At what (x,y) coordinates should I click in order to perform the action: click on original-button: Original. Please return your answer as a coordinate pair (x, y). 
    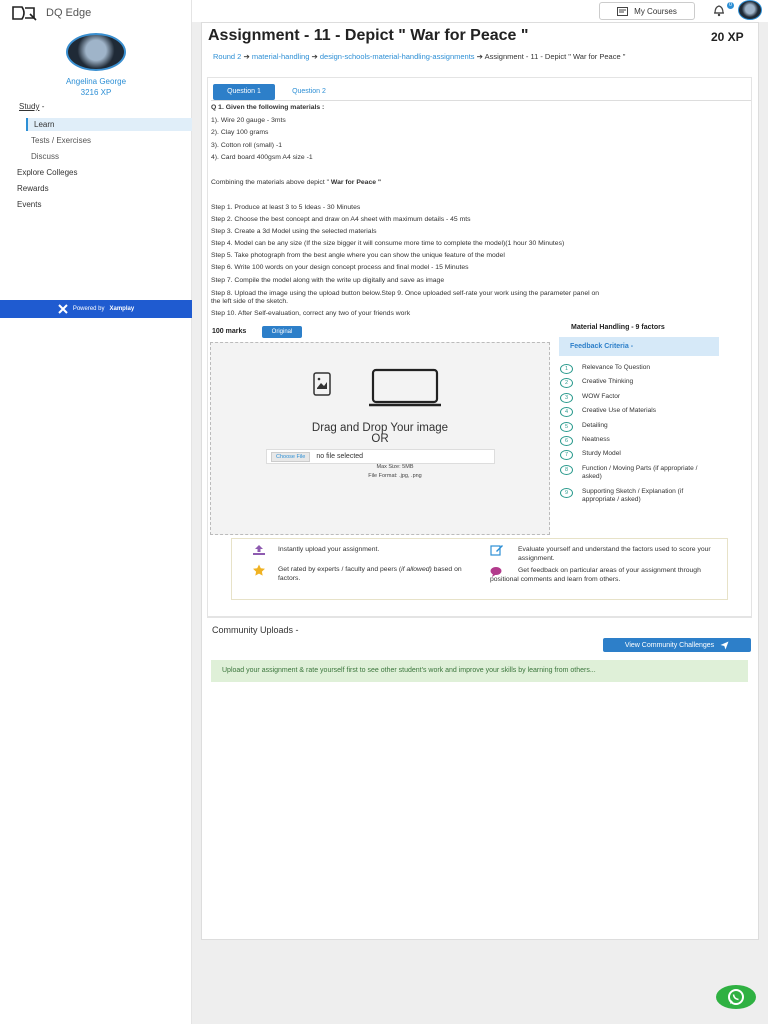
    Looking at the image, I should click on (282, 332).